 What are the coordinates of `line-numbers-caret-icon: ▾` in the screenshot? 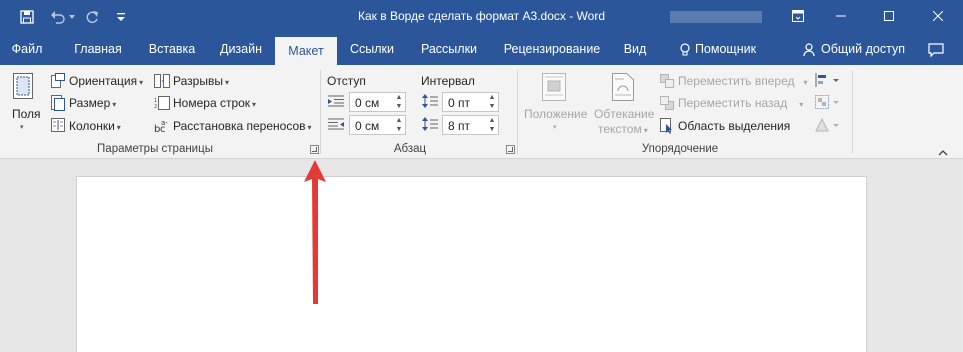 It's located at (254, 104).